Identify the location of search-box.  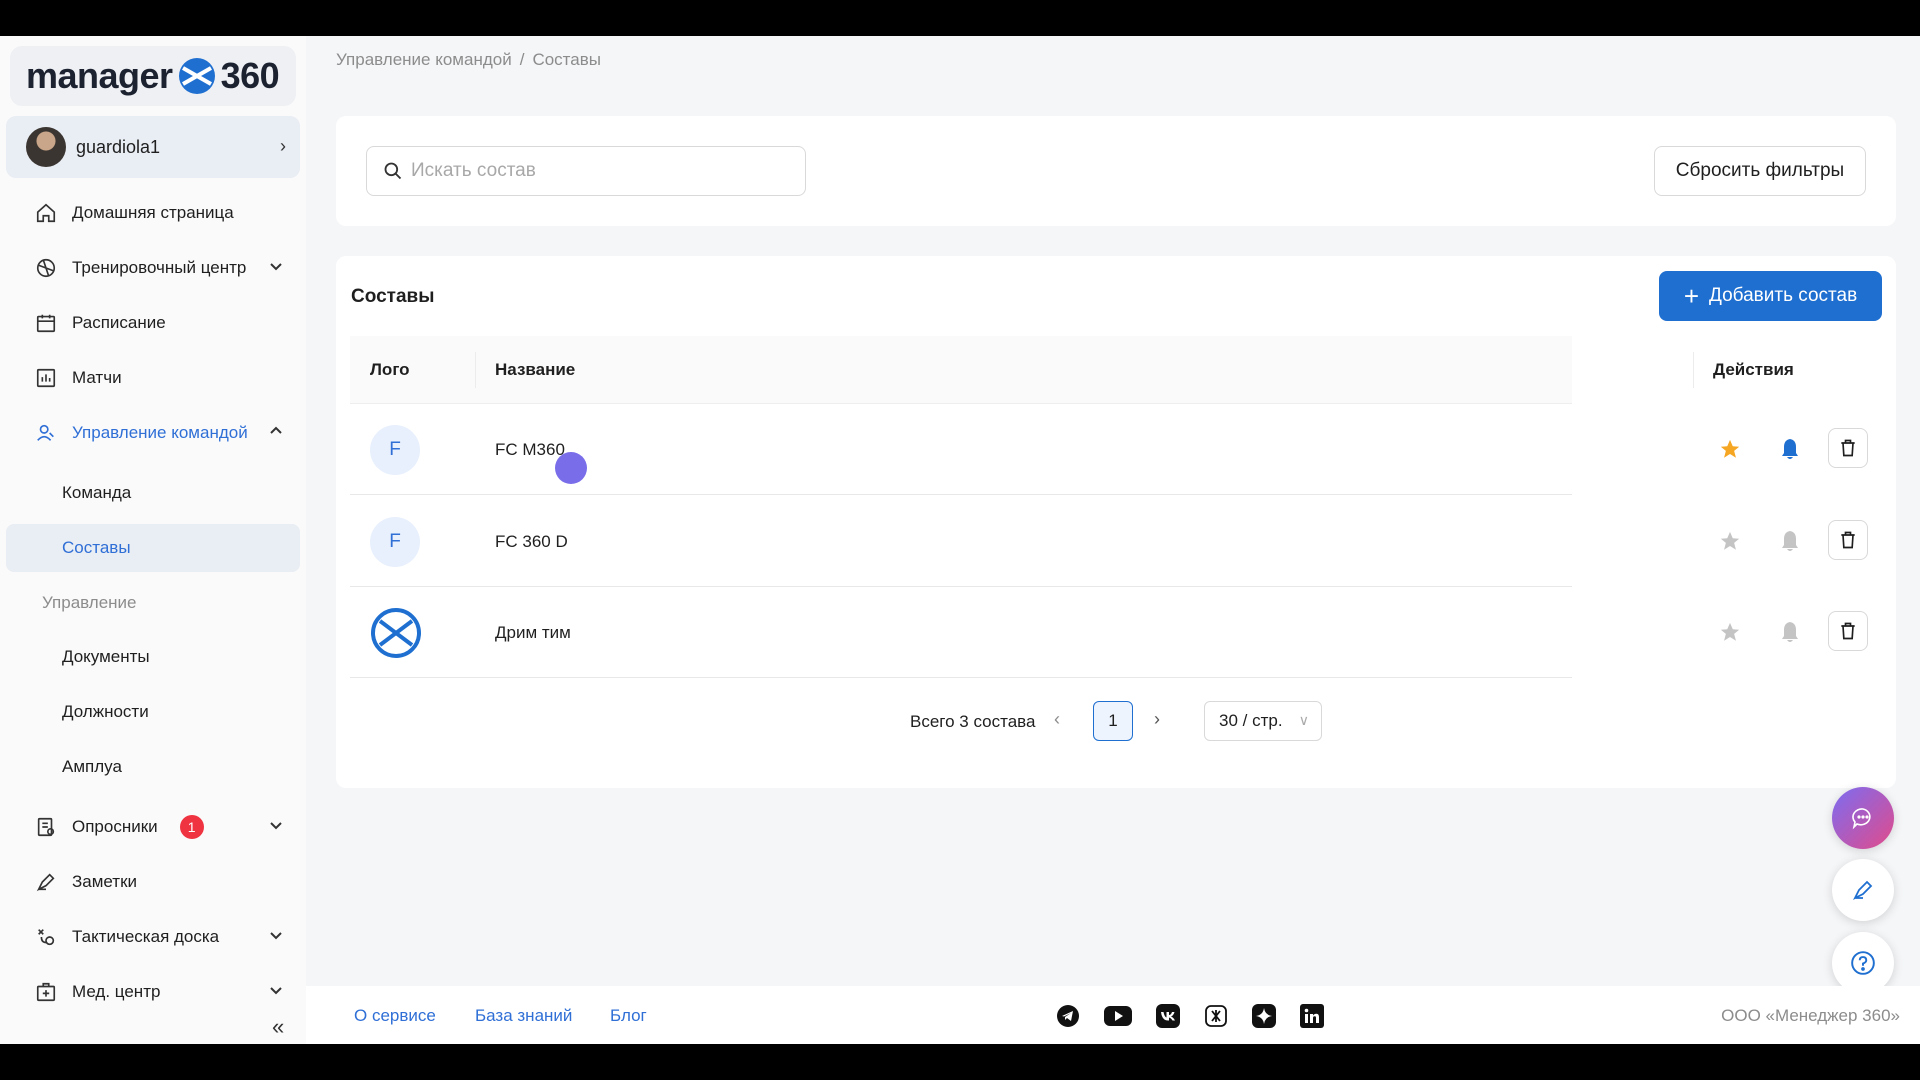
(586, 171).